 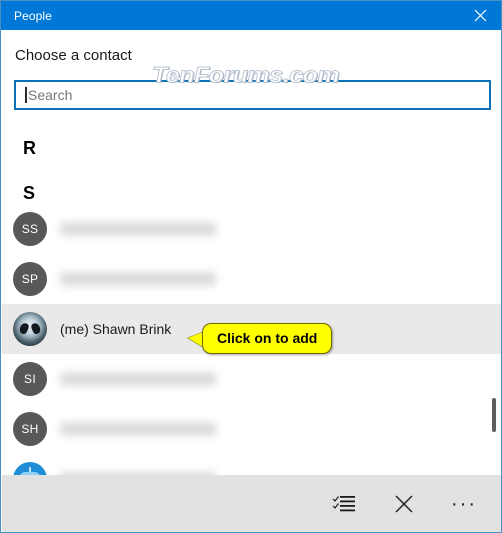 I want to click on list-item-shawn-brink: (me) Shawn Brink, so click(x=251, y=329).